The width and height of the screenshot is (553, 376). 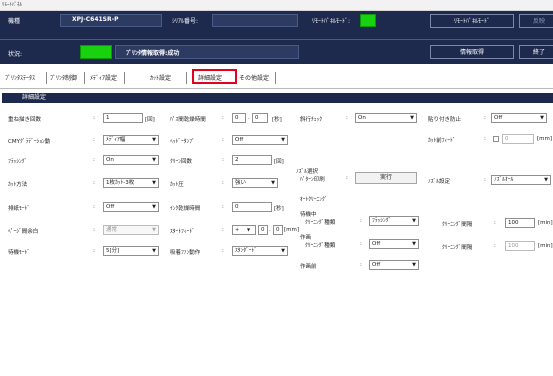 I want to click on tab-advanced-settings-active: 詳細設定, so click(x=214, y=76).